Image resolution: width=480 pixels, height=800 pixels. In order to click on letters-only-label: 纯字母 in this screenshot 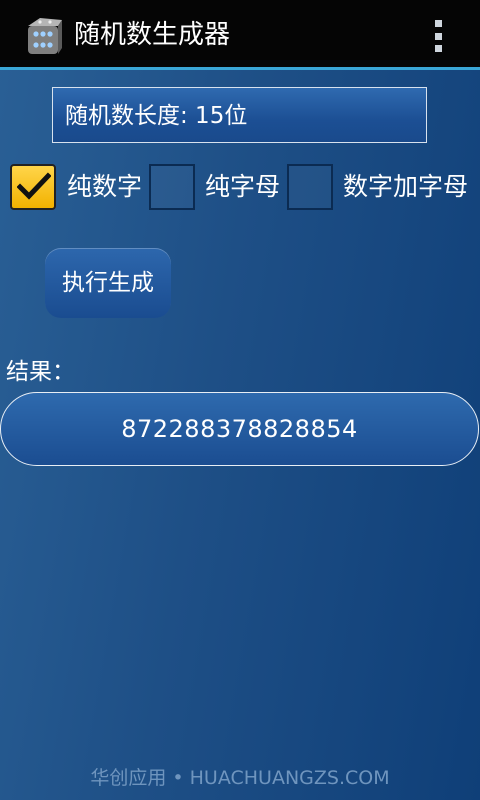, I will do `click(243, 186)`.